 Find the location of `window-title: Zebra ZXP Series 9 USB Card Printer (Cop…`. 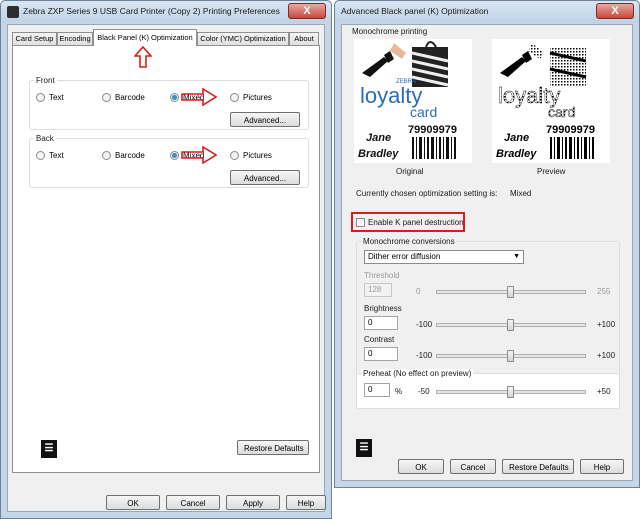

window-title: Zebra ZXP Series 9 USB Card Printer (Cop… is located at coordinates (151, 11).